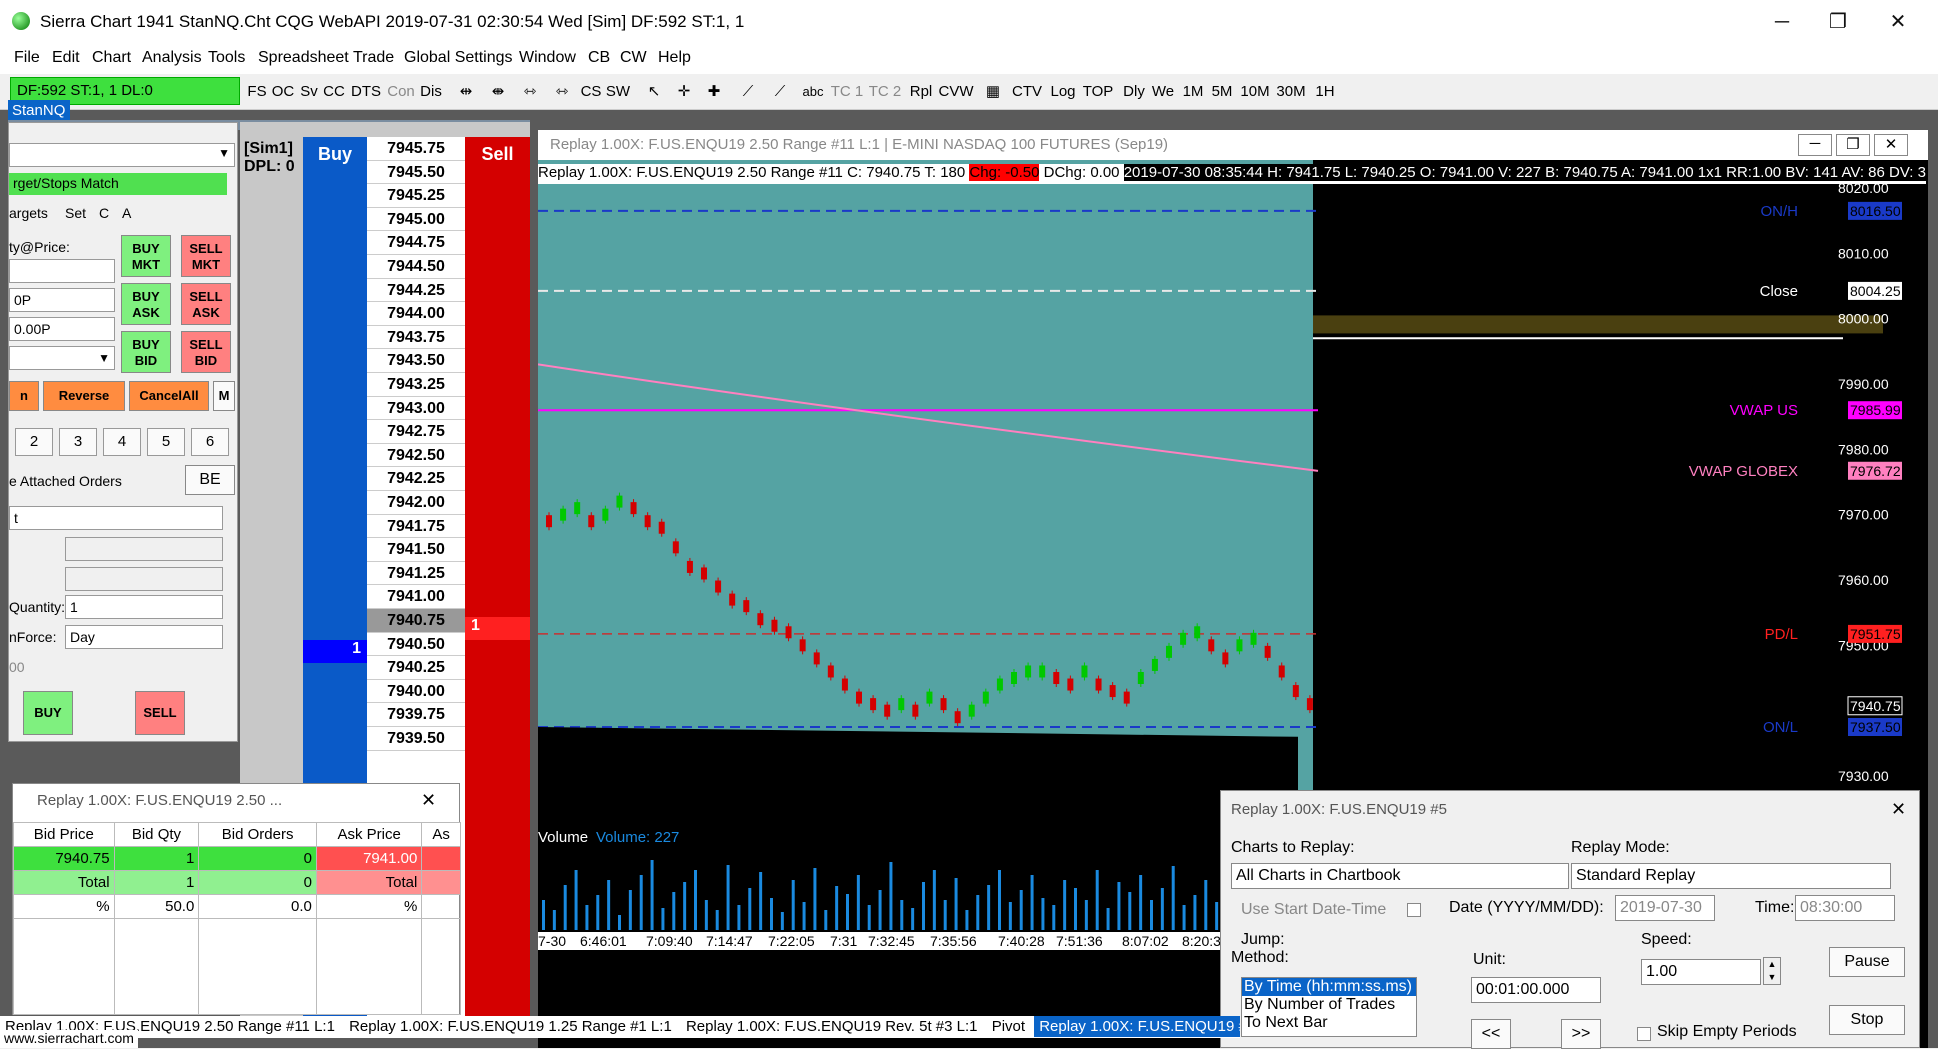 The height and width of the screenshot is (1049, 1938). Describe the element at coordinates (416, 173) in the screenshot. I see `price-row: 7945.50` at that location.